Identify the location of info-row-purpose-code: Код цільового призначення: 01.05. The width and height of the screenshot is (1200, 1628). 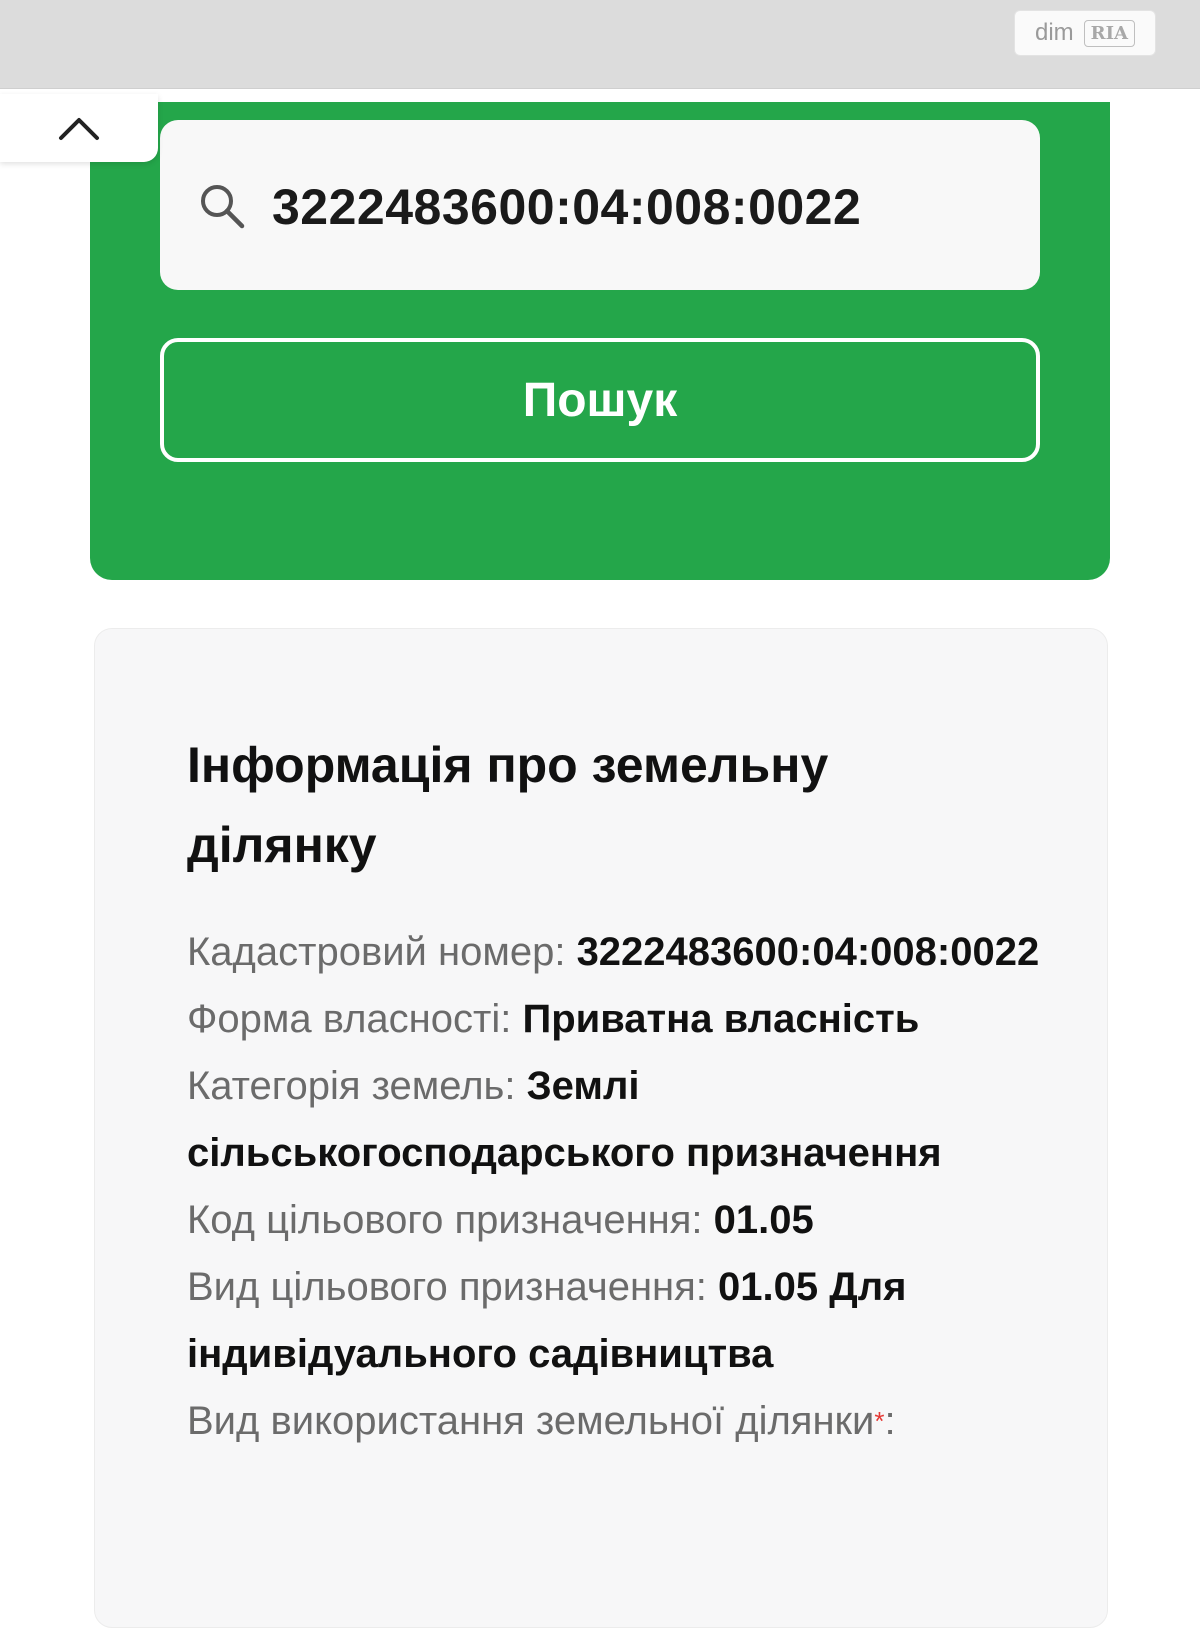
(627, 1220).